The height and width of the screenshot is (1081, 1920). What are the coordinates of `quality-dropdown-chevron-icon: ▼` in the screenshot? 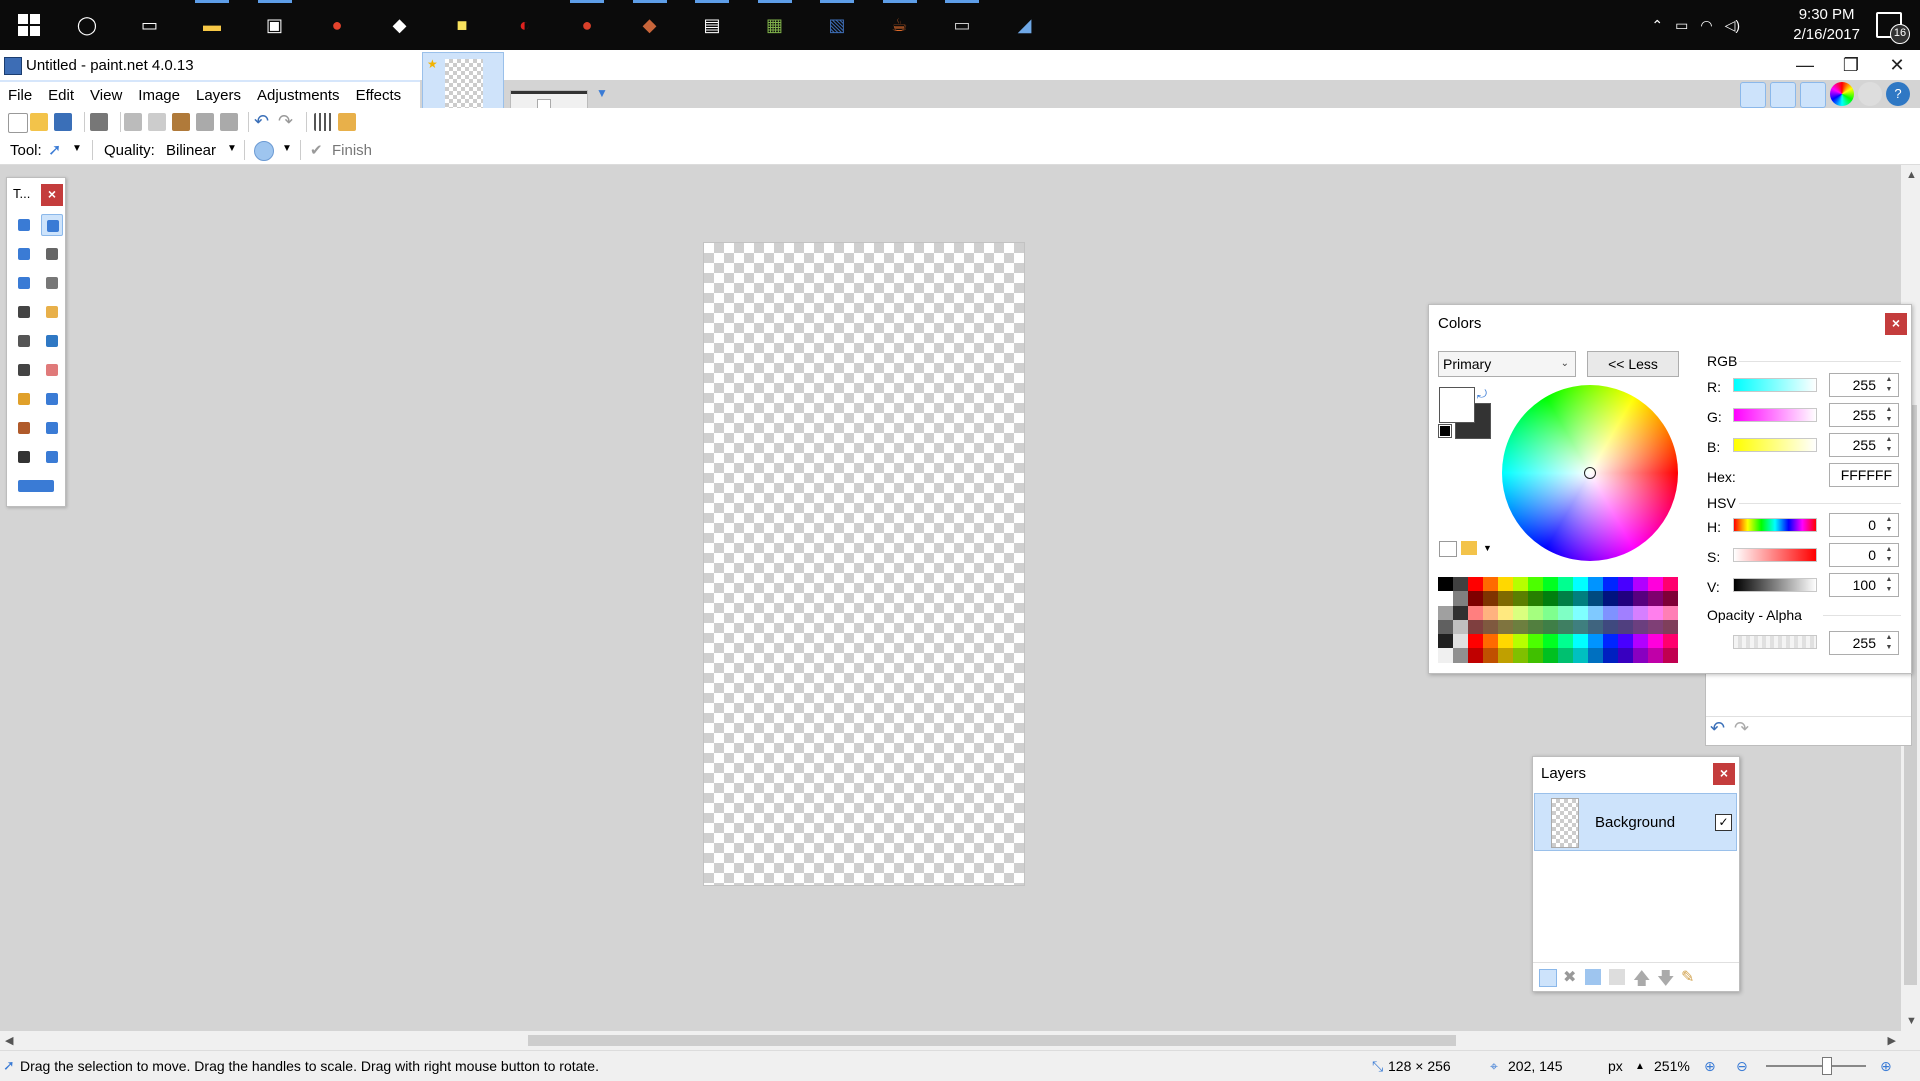 It's located at (232, 148).